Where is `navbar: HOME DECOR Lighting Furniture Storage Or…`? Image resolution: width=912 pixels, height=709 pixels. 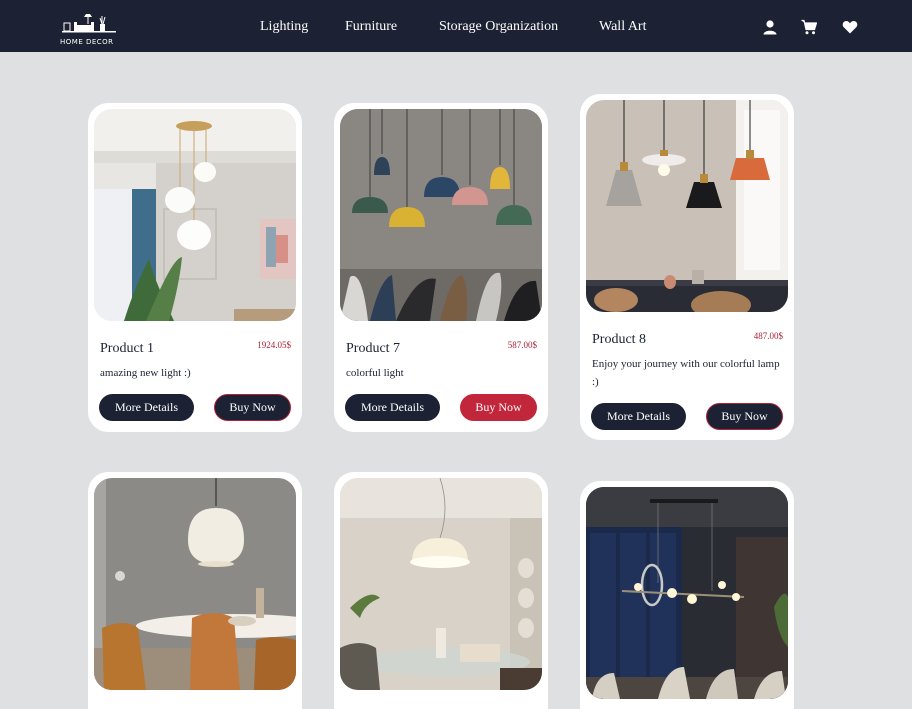 navbar: HOME DECOR Lighting Furniture Storage Or… is located at coordinates (456, 26).